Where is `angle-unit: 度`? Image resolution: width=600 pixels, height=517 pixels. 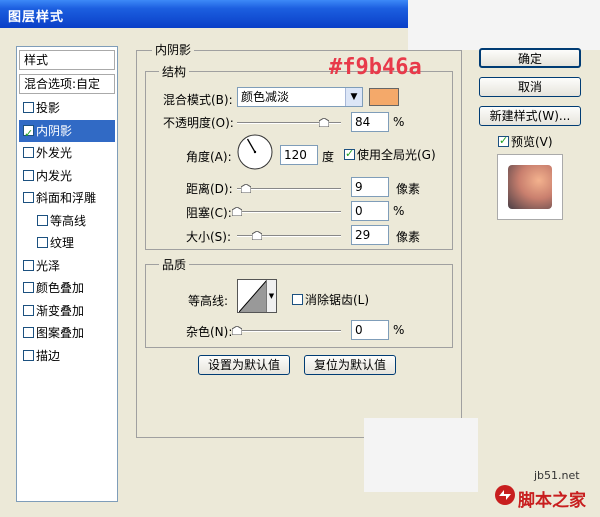 angle-unit: 度 is located at coordinates (328, 157).